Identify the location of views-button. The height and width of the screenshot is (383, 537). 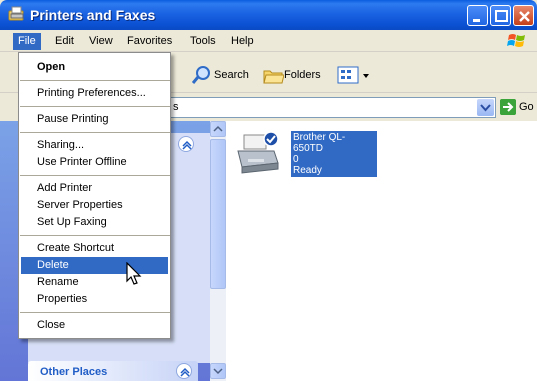
(354, 75).